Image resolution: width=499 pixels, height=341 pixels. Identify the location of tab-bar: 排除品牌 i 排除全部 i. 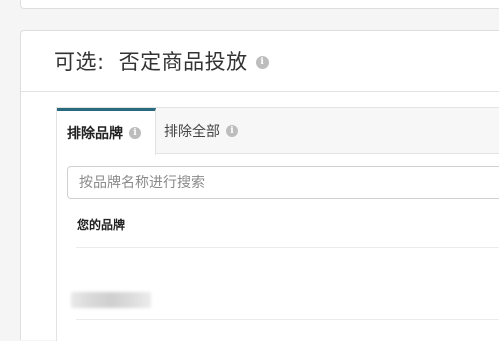
(278, 131).